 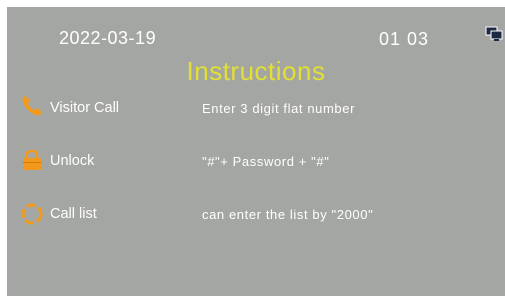 I want to click on padlock-icon, so click(x=32, y=159).